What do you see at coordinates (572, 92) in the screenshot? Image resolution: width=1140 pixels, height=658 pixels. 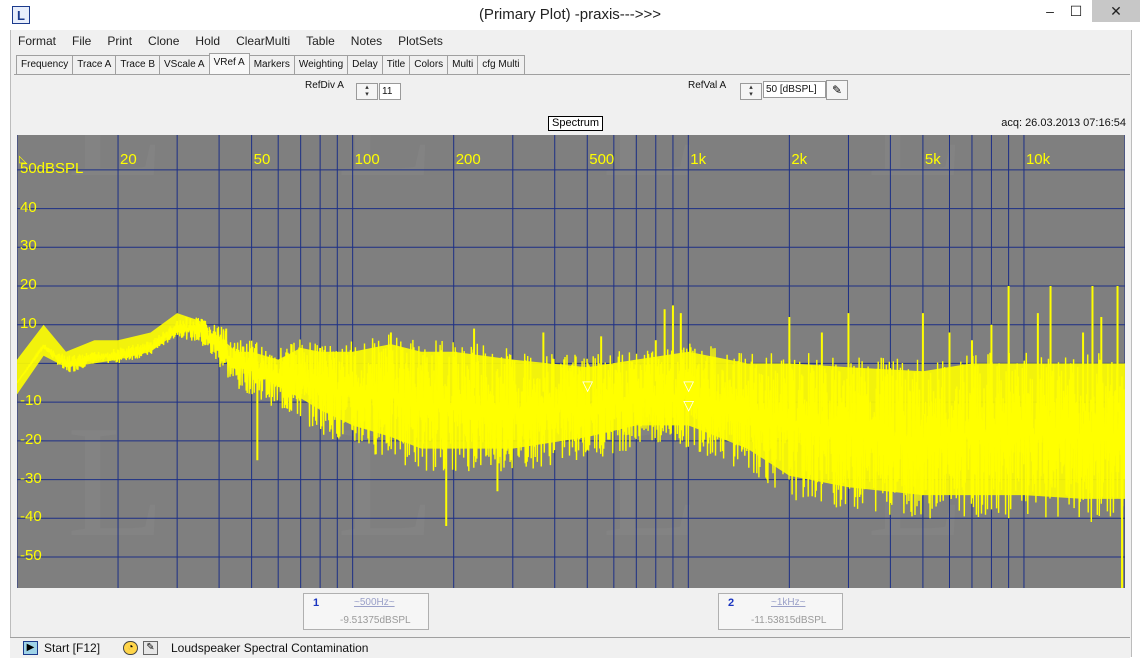 I see `vref-panel: RefDiv A ▴ ▾ 11 RefVal A ▴ ▾ 50 [dBSPL] ✎` at bounding box center [572, 92].